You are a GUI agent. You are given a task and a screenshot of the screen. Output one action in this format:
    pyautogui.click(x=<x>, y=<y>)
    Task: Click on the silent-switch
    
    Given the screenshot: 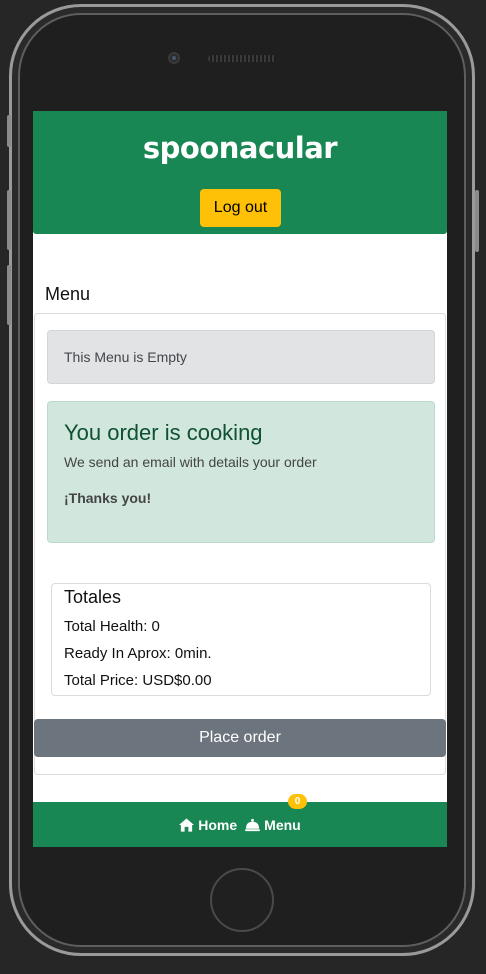 What is the action you would take?
    pyautogui.click(x=9, y=131)
    